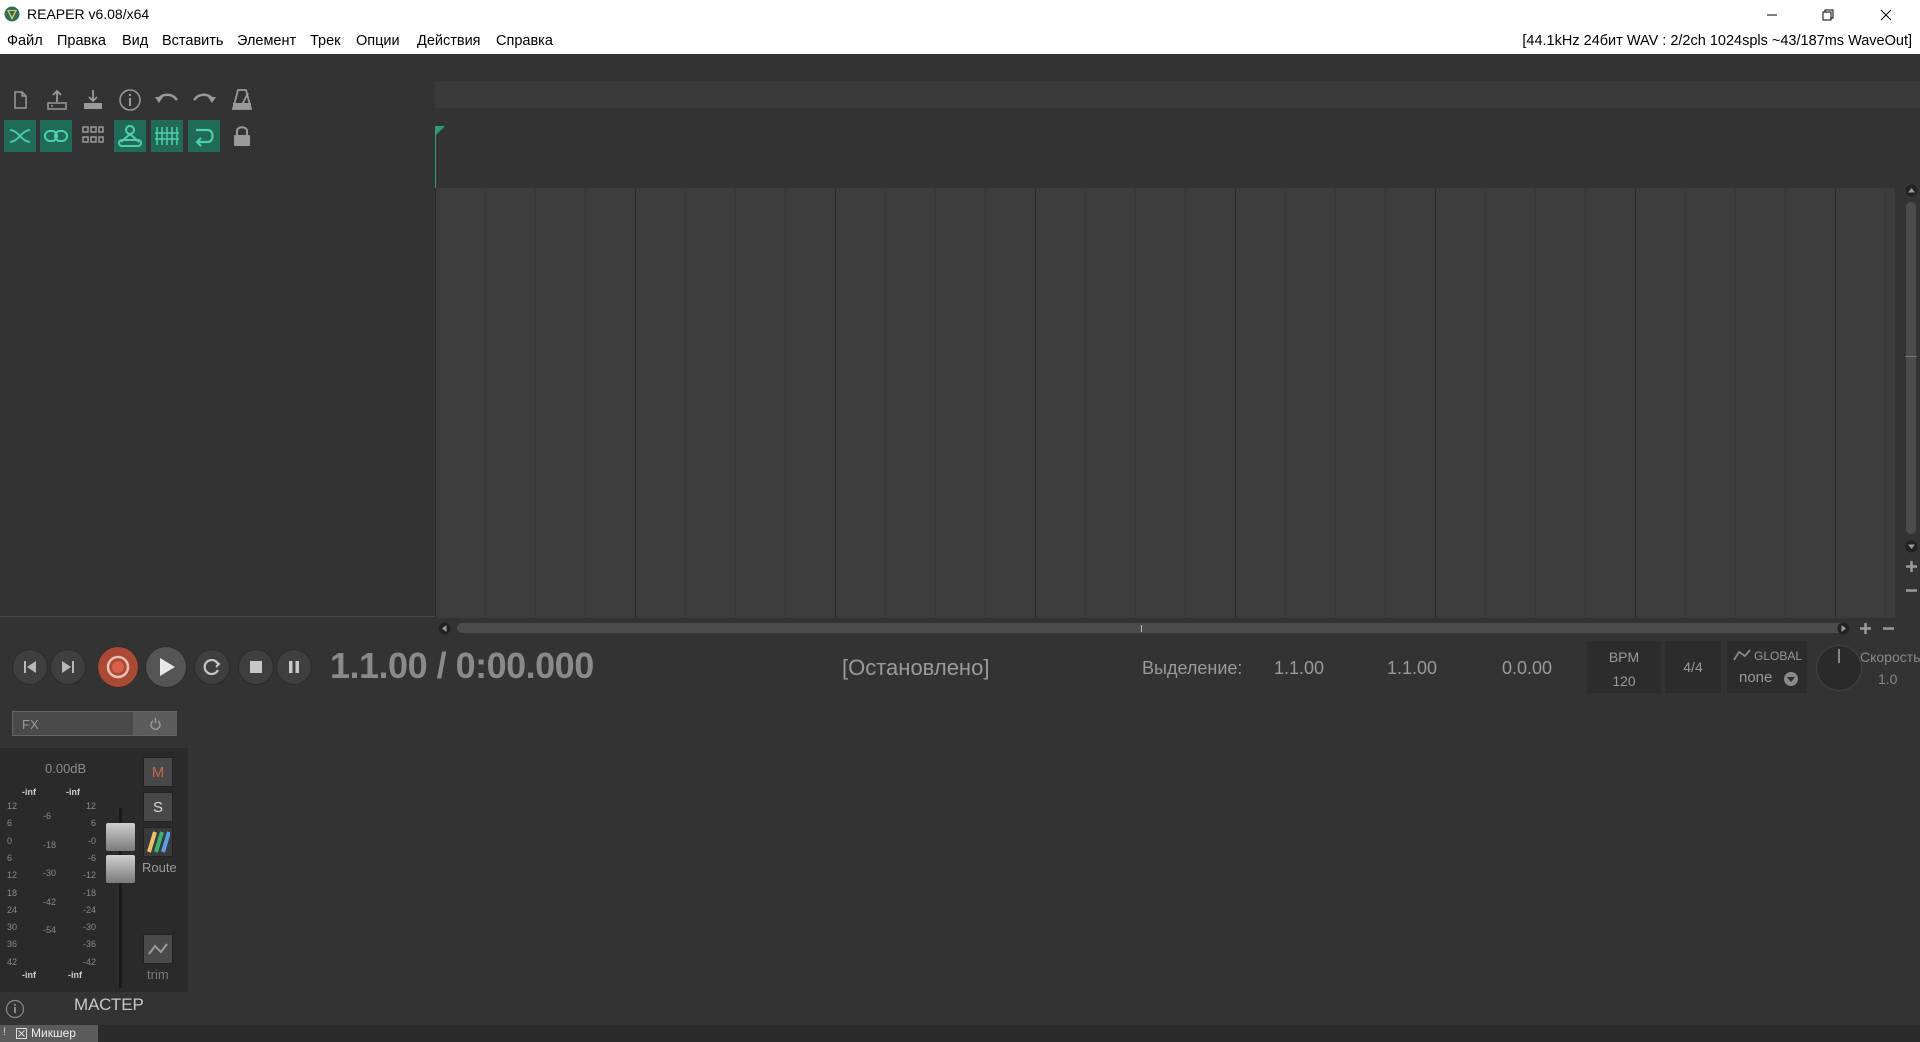  Describe the element at coordinates (73, 792) in the screenshot. I see `peak-right: -inf` at that location.